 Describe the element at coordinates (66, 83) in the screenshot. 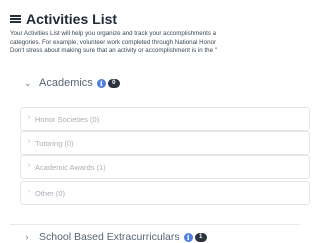

I see `section-label: Academics` at that location.